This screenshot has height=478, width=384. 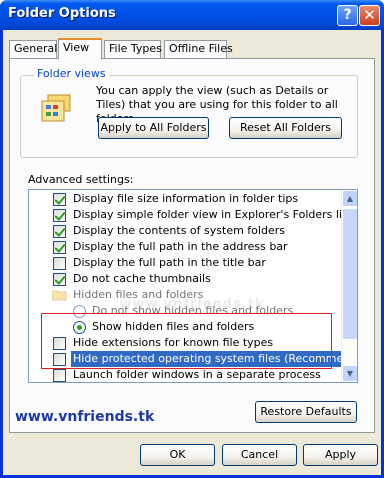 I want to click on radio-button, so click(x=79, y=327).